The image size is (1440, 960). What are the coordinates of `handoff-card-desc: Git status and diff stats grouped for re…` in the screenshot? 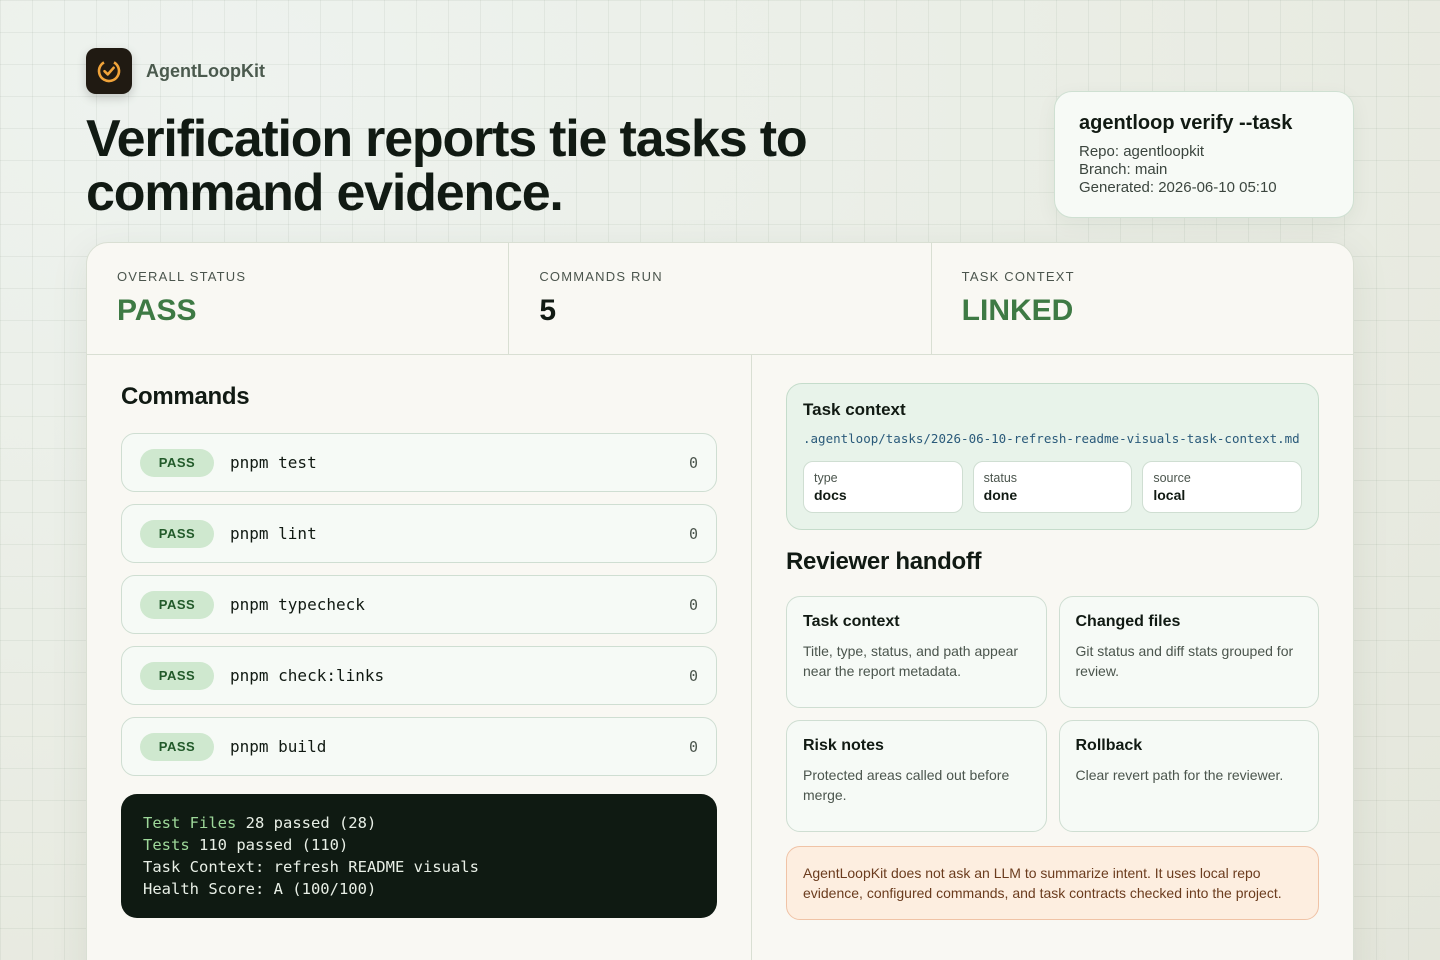 It's located at (1184, 661).